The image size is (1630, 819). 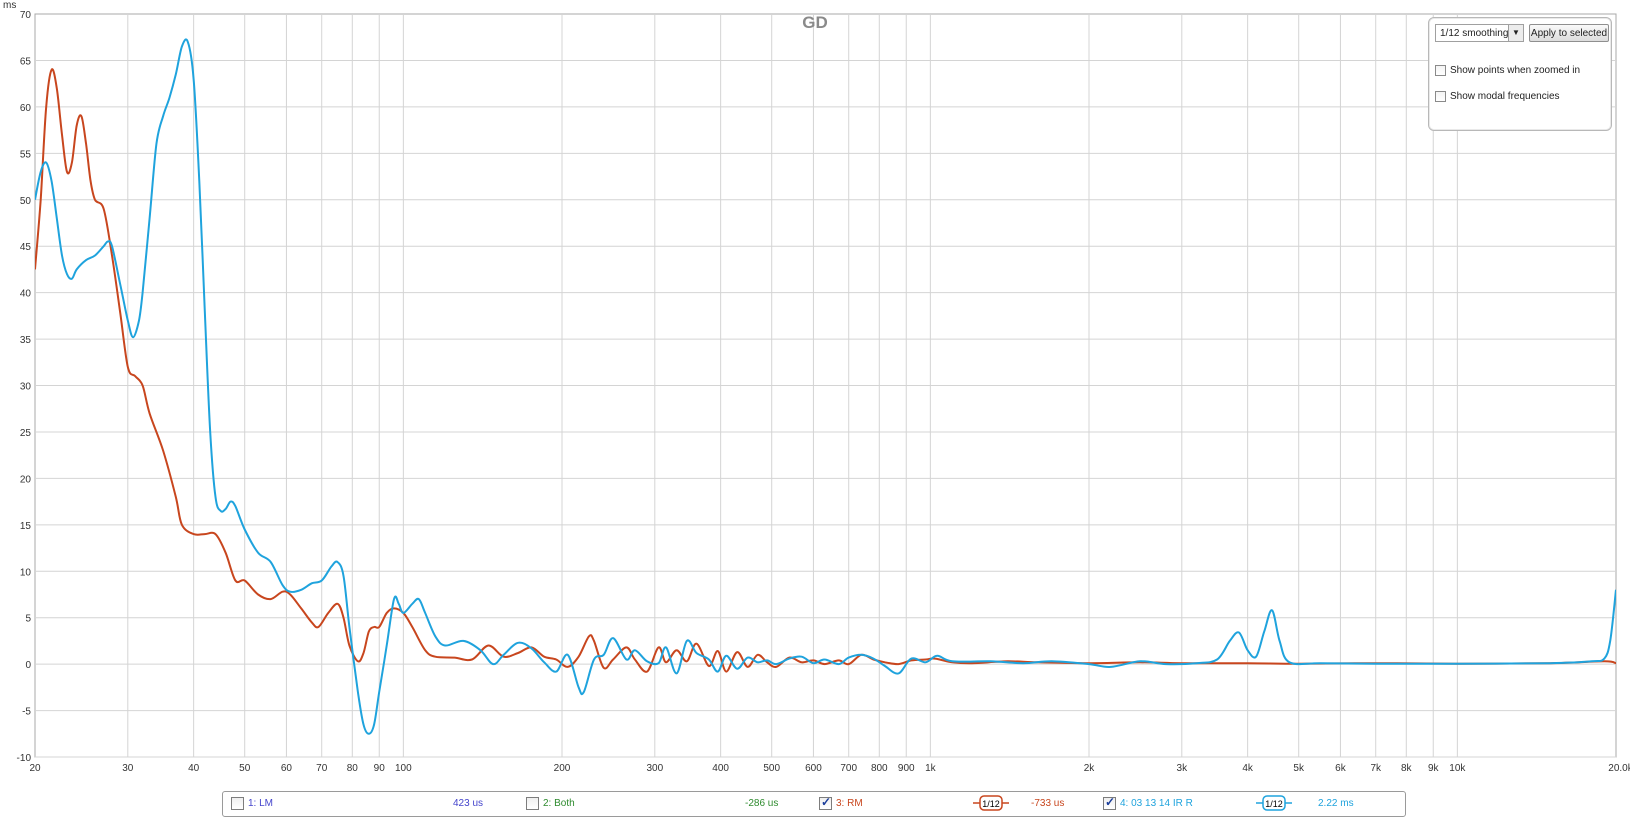 I want to click on show-points-checkbox, so click(x=1440, y=70).